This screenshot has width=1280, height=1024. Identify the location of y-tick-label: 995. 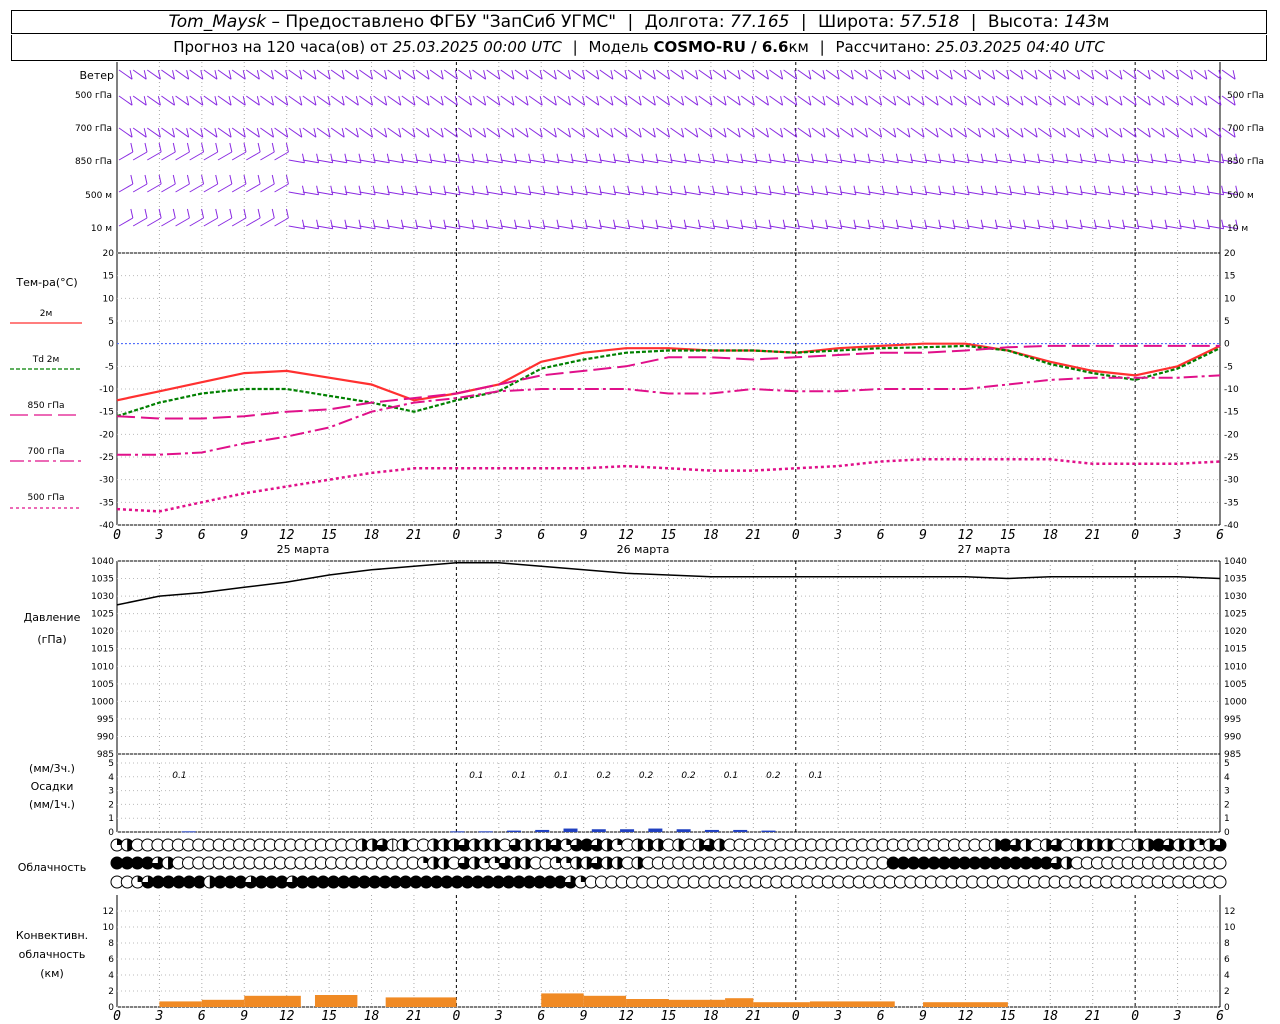
(1232, 720).